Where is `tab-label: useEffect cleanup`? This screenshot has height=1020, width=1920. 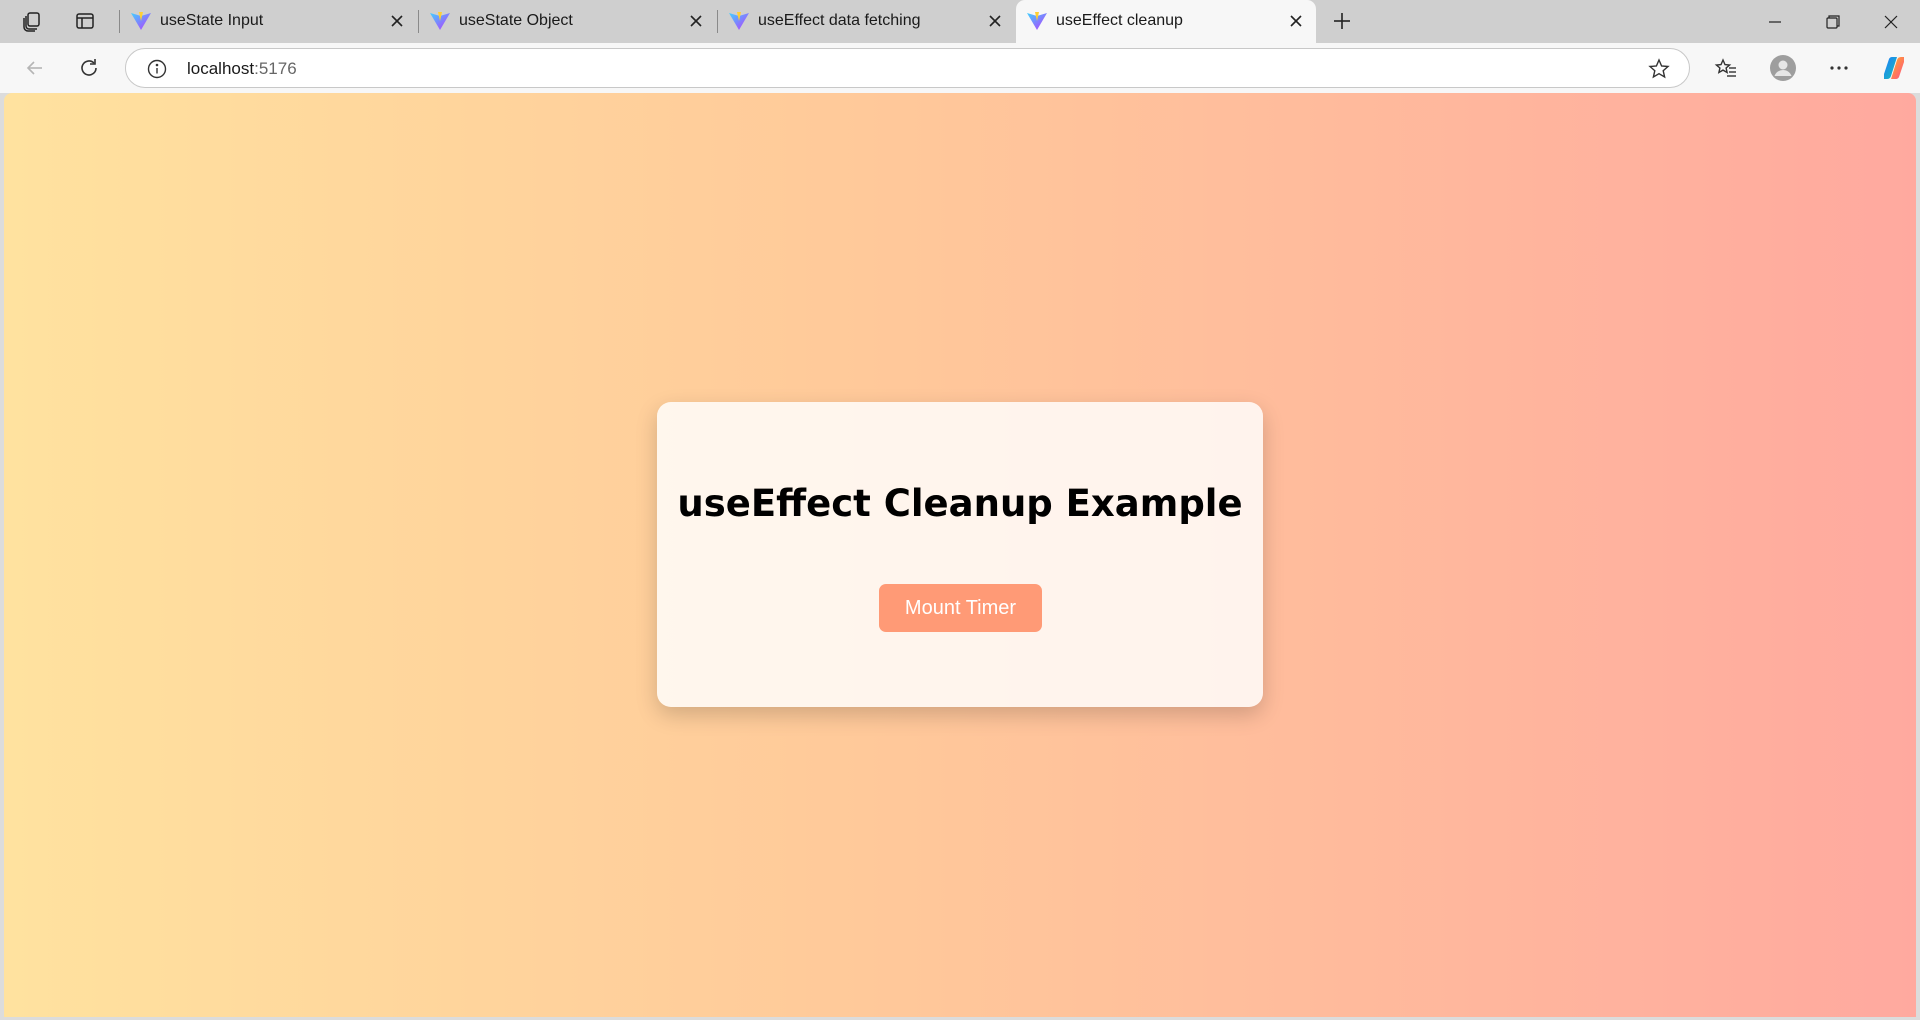 tab-label: useEffect cleanup is located at coordinates (1119, 20).